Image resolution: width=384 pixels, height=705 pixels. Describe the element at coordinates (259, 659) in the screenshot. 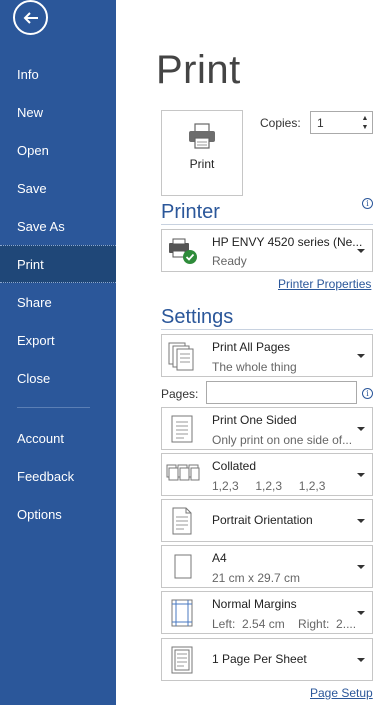

I see `pages-per-sheet-title: 1 Page Per Sheet` at that location.